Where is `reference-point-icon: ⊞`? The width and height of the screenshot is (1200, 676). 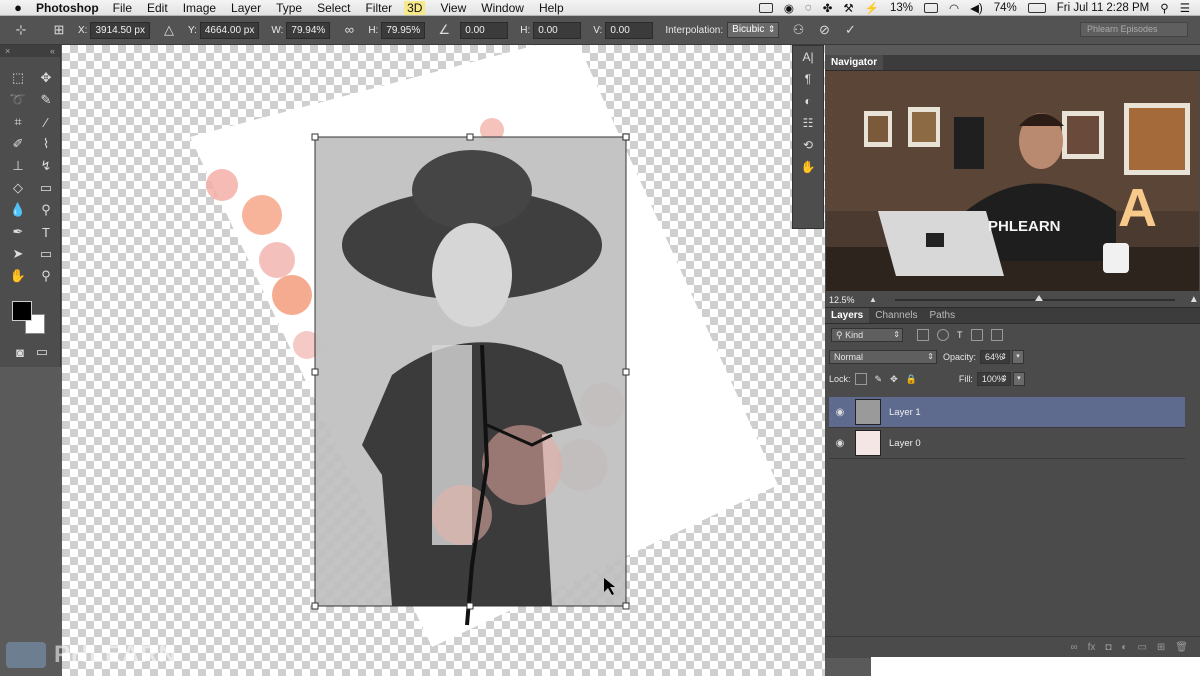
reference-point-icon: ⊞ is located at coordinates (59, 30).